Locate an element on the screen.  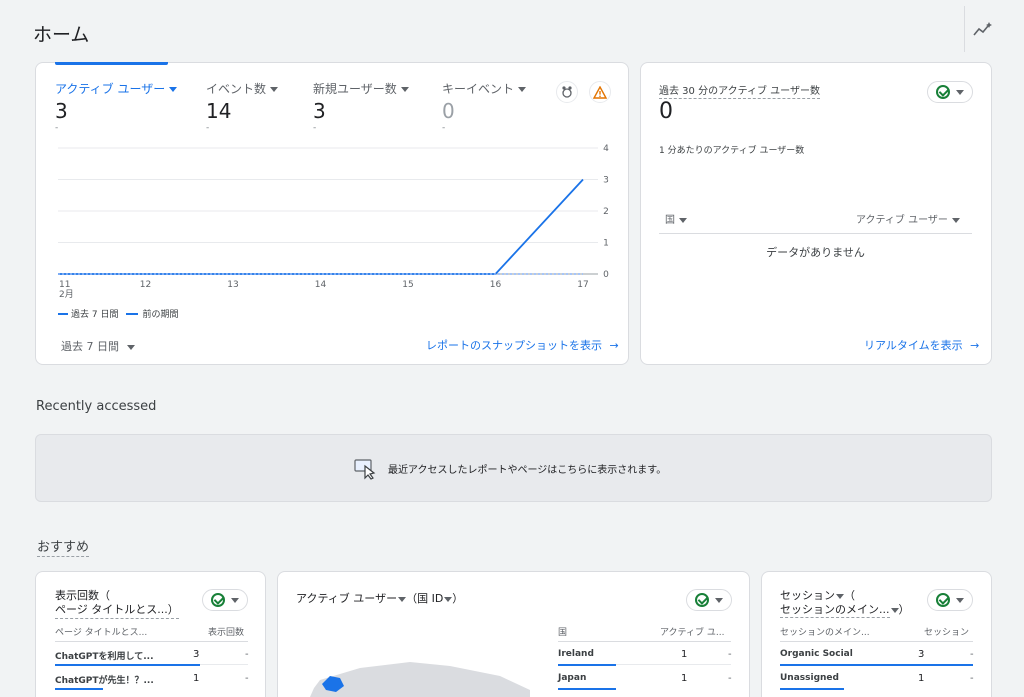
recent-empty-text: 最近アクセスしたレポートやページはこちらに表示されます。 is located at coordinates (527, 470).